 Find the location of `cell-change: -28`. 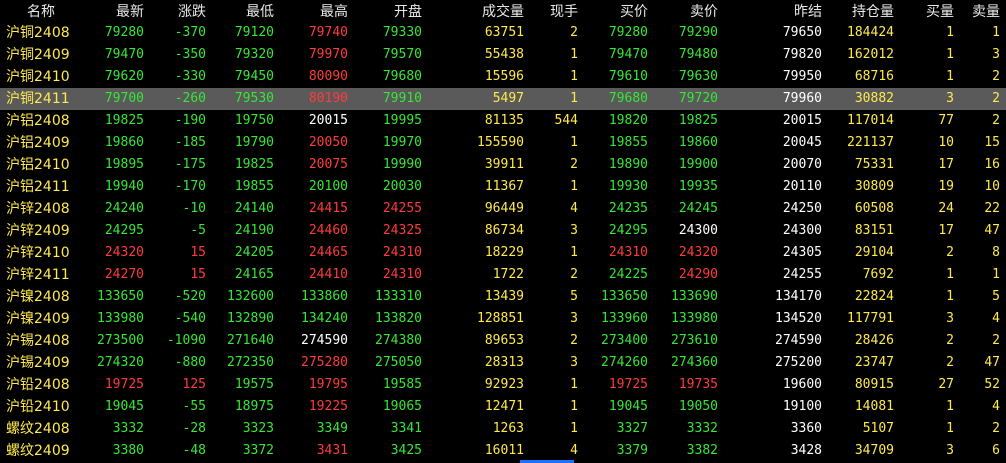

cell-change: -28 is located at coordinates (194, 428).